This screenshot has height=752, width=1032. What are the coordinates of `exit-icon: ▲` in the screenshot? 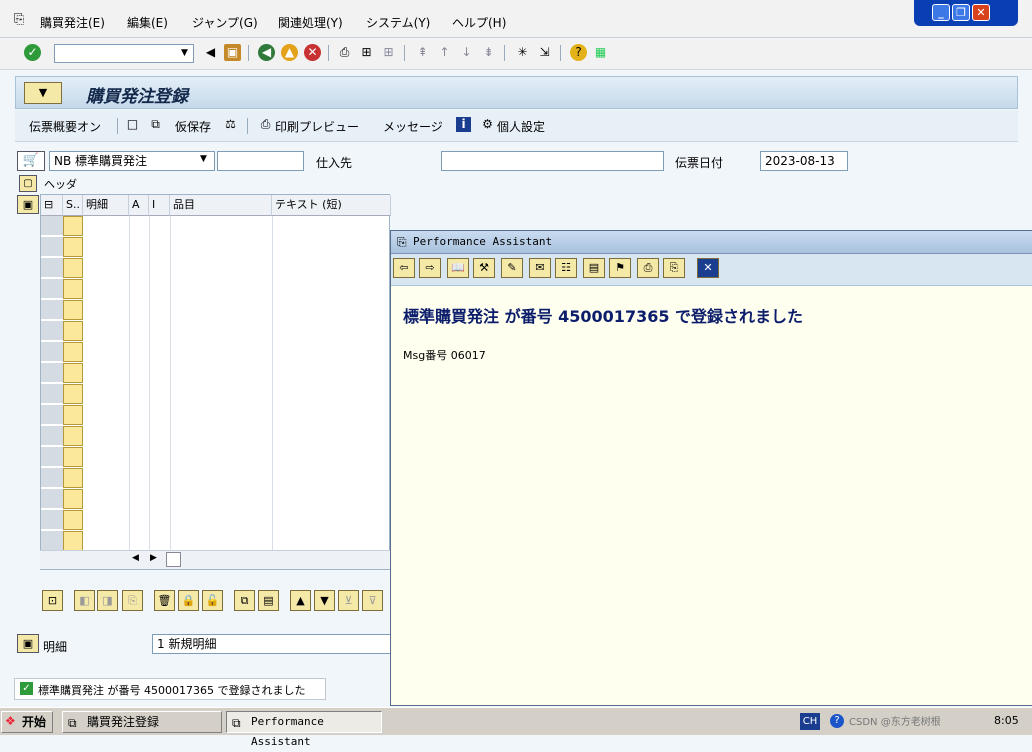 It's located at (289, 52).